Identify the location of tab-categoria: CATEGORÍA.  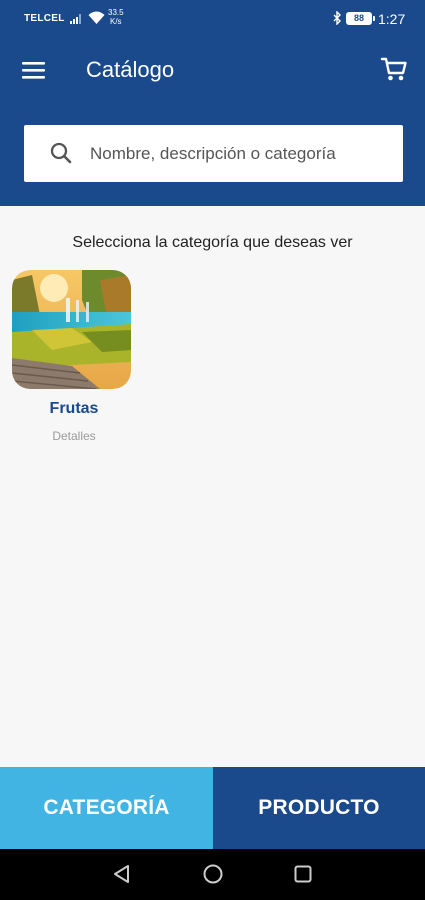
(106, 808).